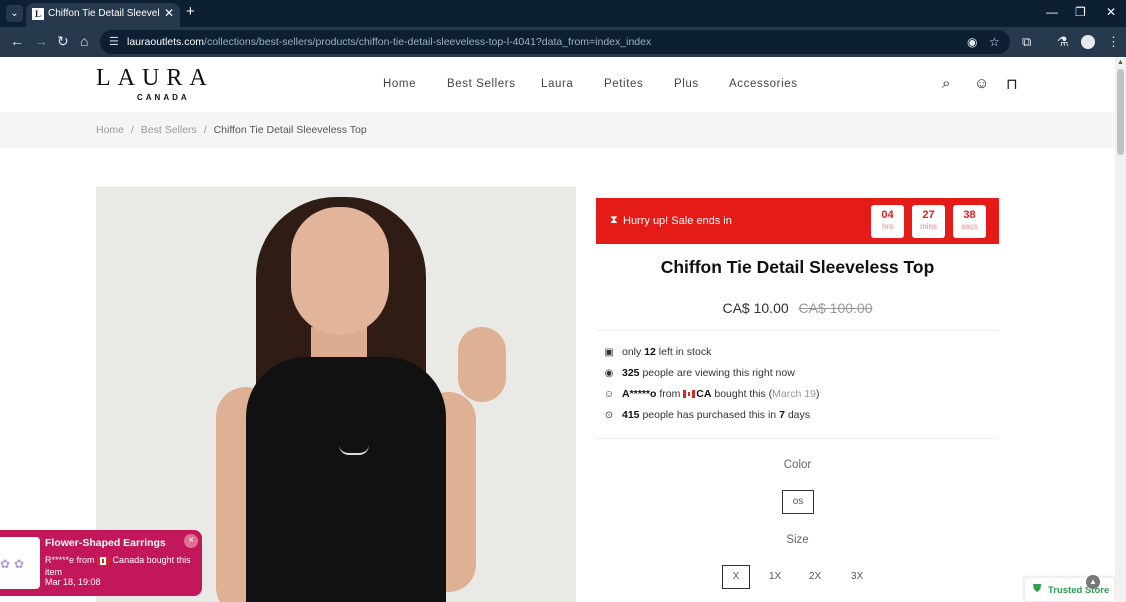  Describe the element at coordinates (711, 394) in the screenshot. I see `recent-buyer-info: ☺ A*****o from CA bought this (March 19)` at that location.